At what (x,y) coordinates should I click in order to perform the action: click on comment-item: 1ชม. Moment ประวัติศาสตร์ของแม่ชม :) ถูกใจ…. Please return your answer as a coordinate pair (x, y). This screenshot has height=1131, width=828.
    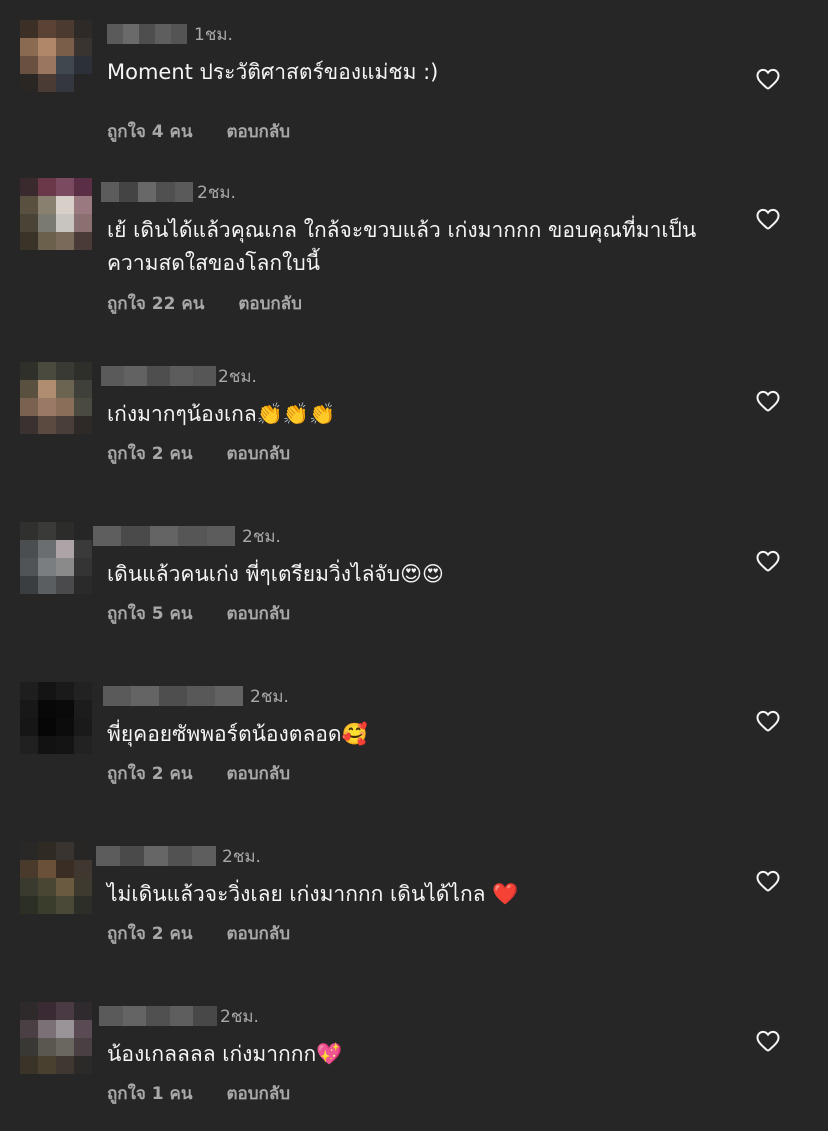
    Looking at the image, I should click on (414, 100).